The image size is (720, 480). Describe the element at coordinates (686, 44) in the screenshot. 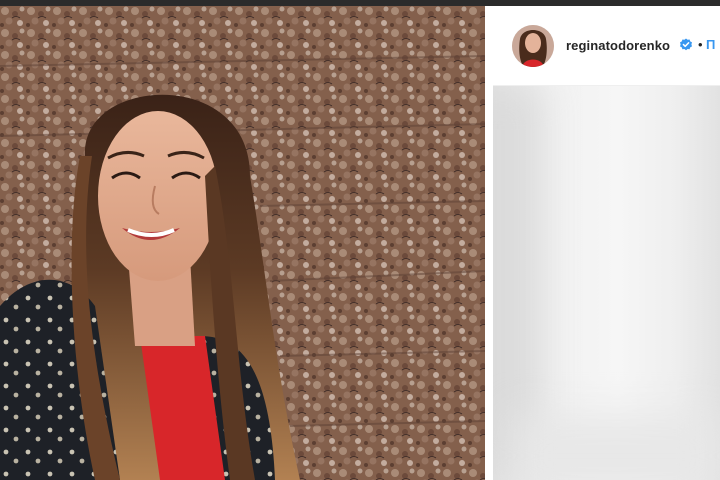

I see `verified-badge-icon` at that location.